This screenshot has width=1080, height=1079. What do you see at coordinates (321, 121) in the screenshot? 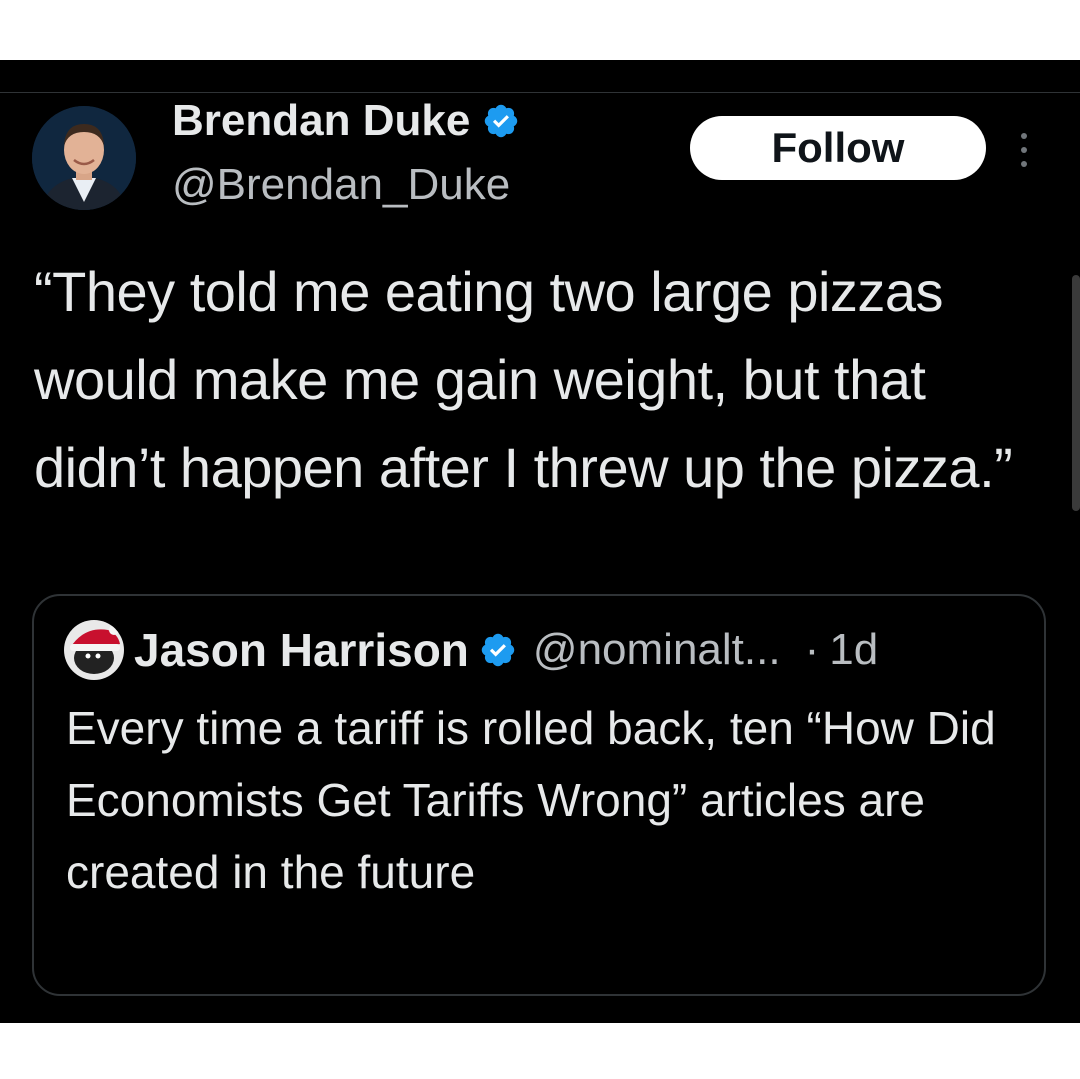
I see `author-name: Brendan Duke` at bounding box center [321, 121].